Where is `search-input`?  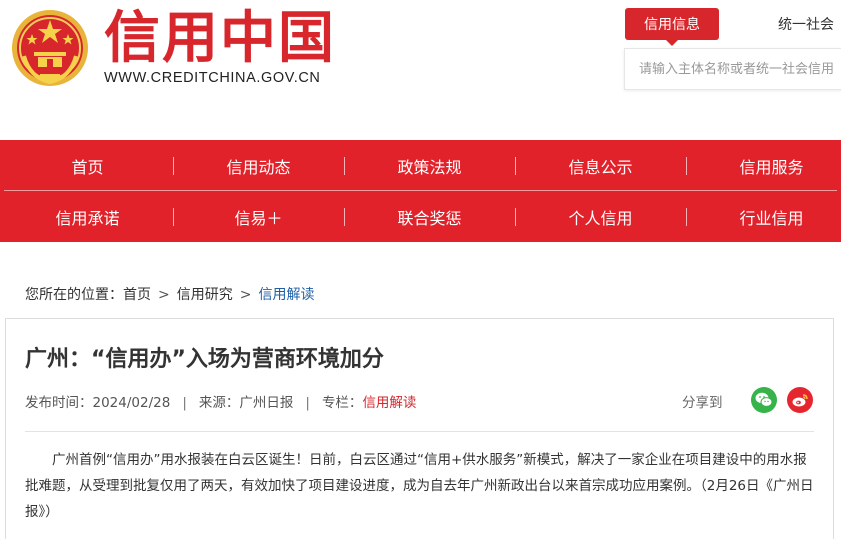
search-input is located at coordinates (733, 69).